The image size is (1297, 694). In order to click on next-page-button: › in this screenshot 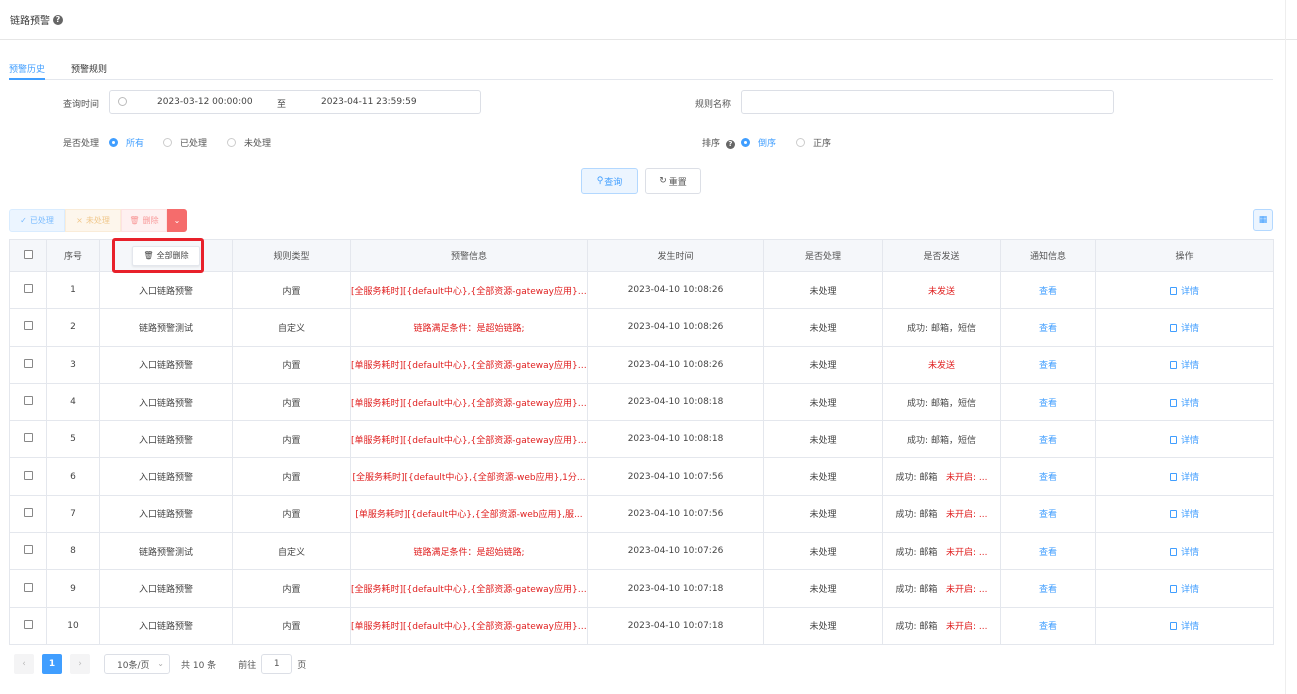, I will do `click(80, 664)`.